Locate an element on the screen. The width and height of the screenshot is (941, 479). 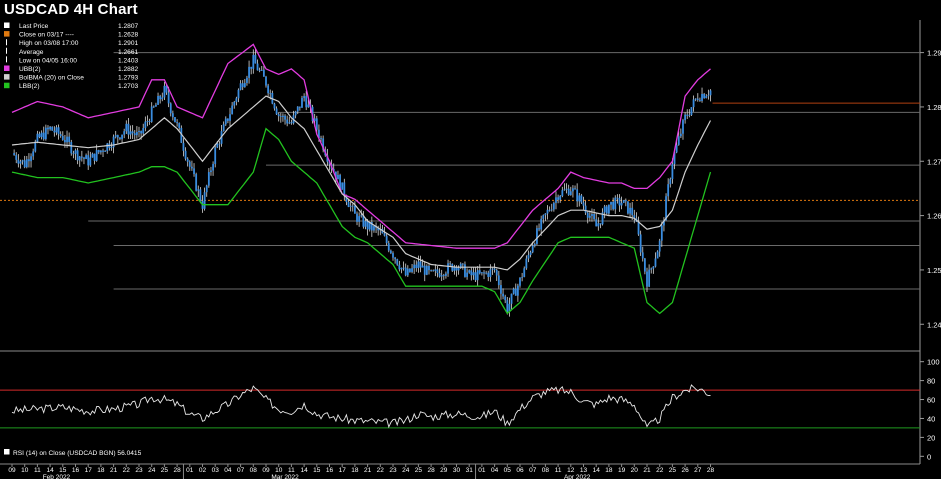
legend-value: 1.2807 is located at coordinates (128, 26).